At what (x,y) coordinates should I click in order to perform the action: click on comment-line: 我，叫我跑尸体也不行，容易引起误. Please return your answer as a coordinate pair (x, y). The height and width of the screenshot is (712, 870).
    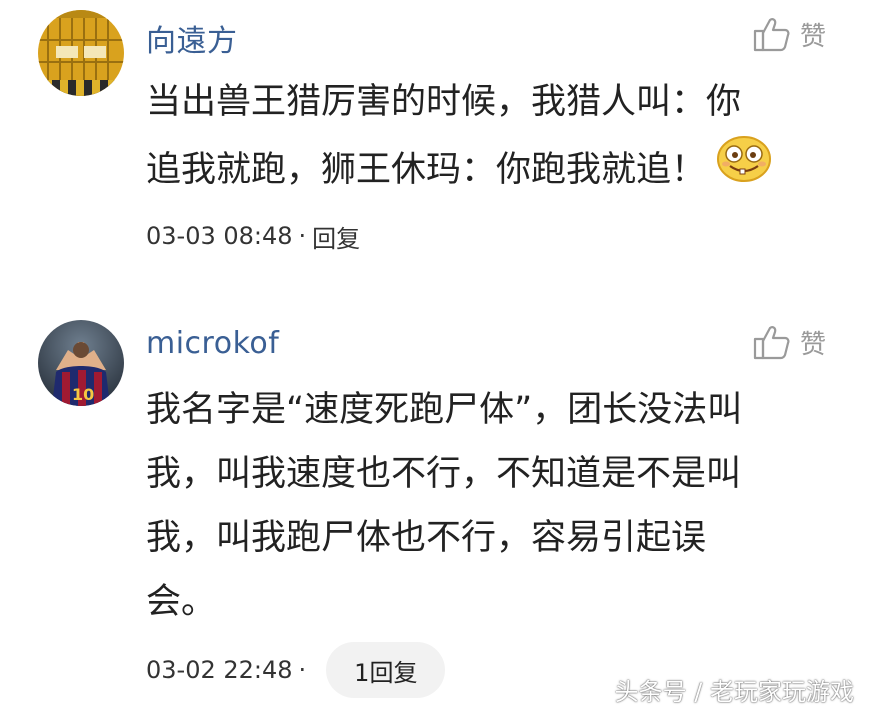
    Looking at the image, I should click on (426, 538).